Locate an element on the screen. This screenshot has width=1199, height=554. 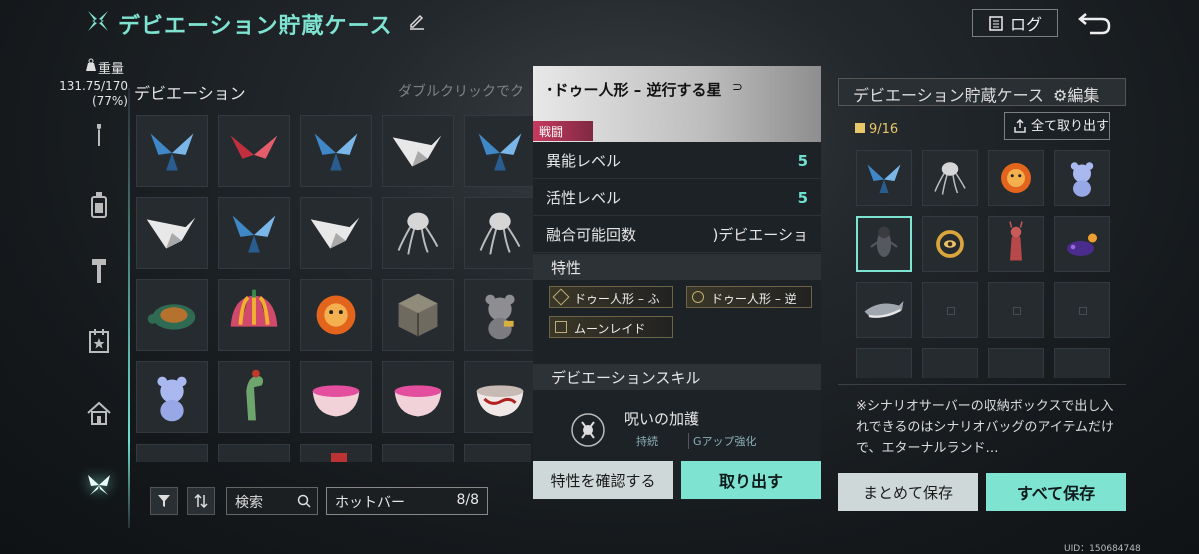
traits-heading: 特性 is located at coordinates (677, 267).